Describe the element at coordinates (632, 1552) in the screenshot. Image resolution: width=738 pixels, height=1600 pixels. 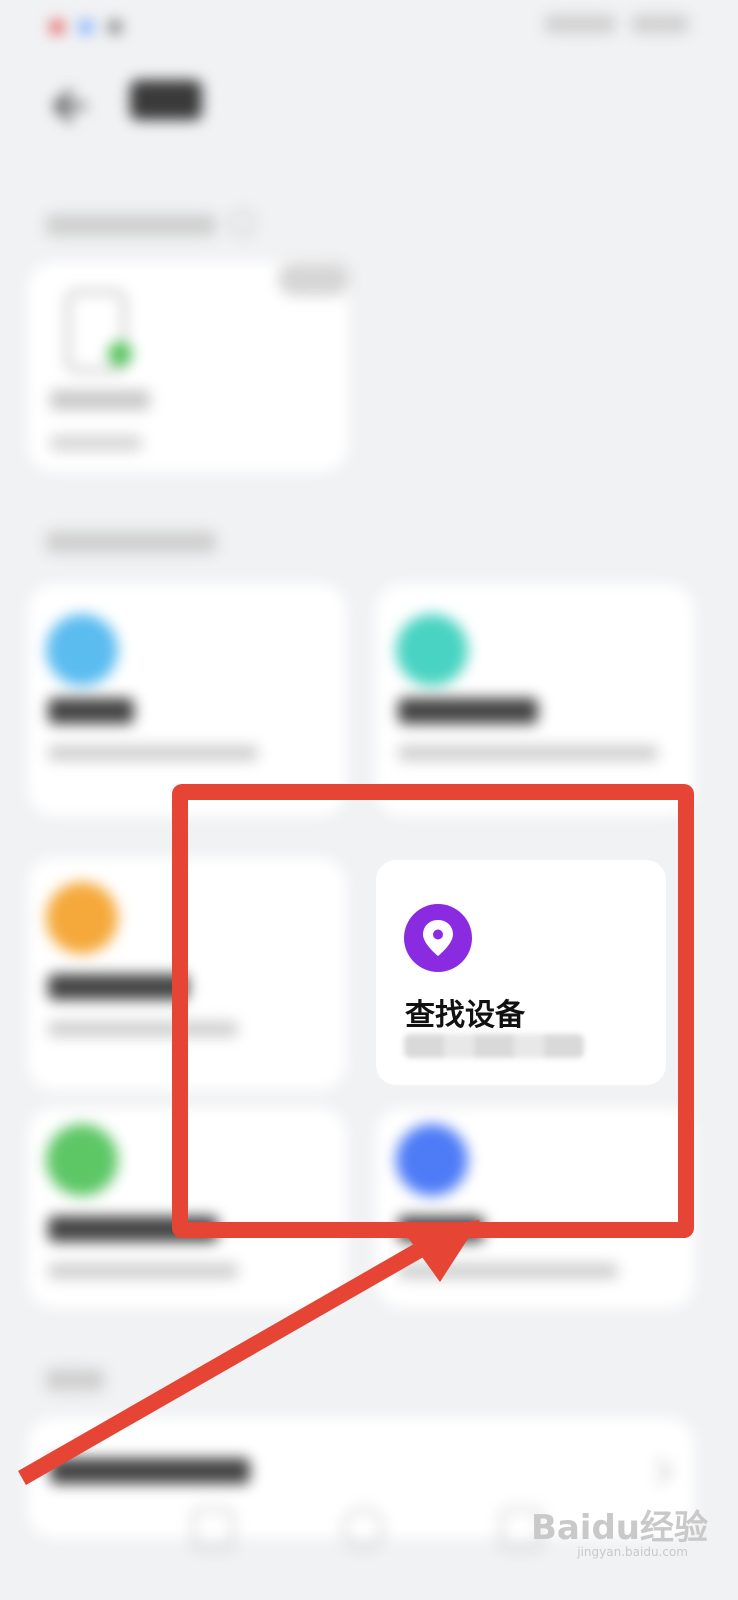
I see `watermark-url: jingyan.baidu.com` at that location.